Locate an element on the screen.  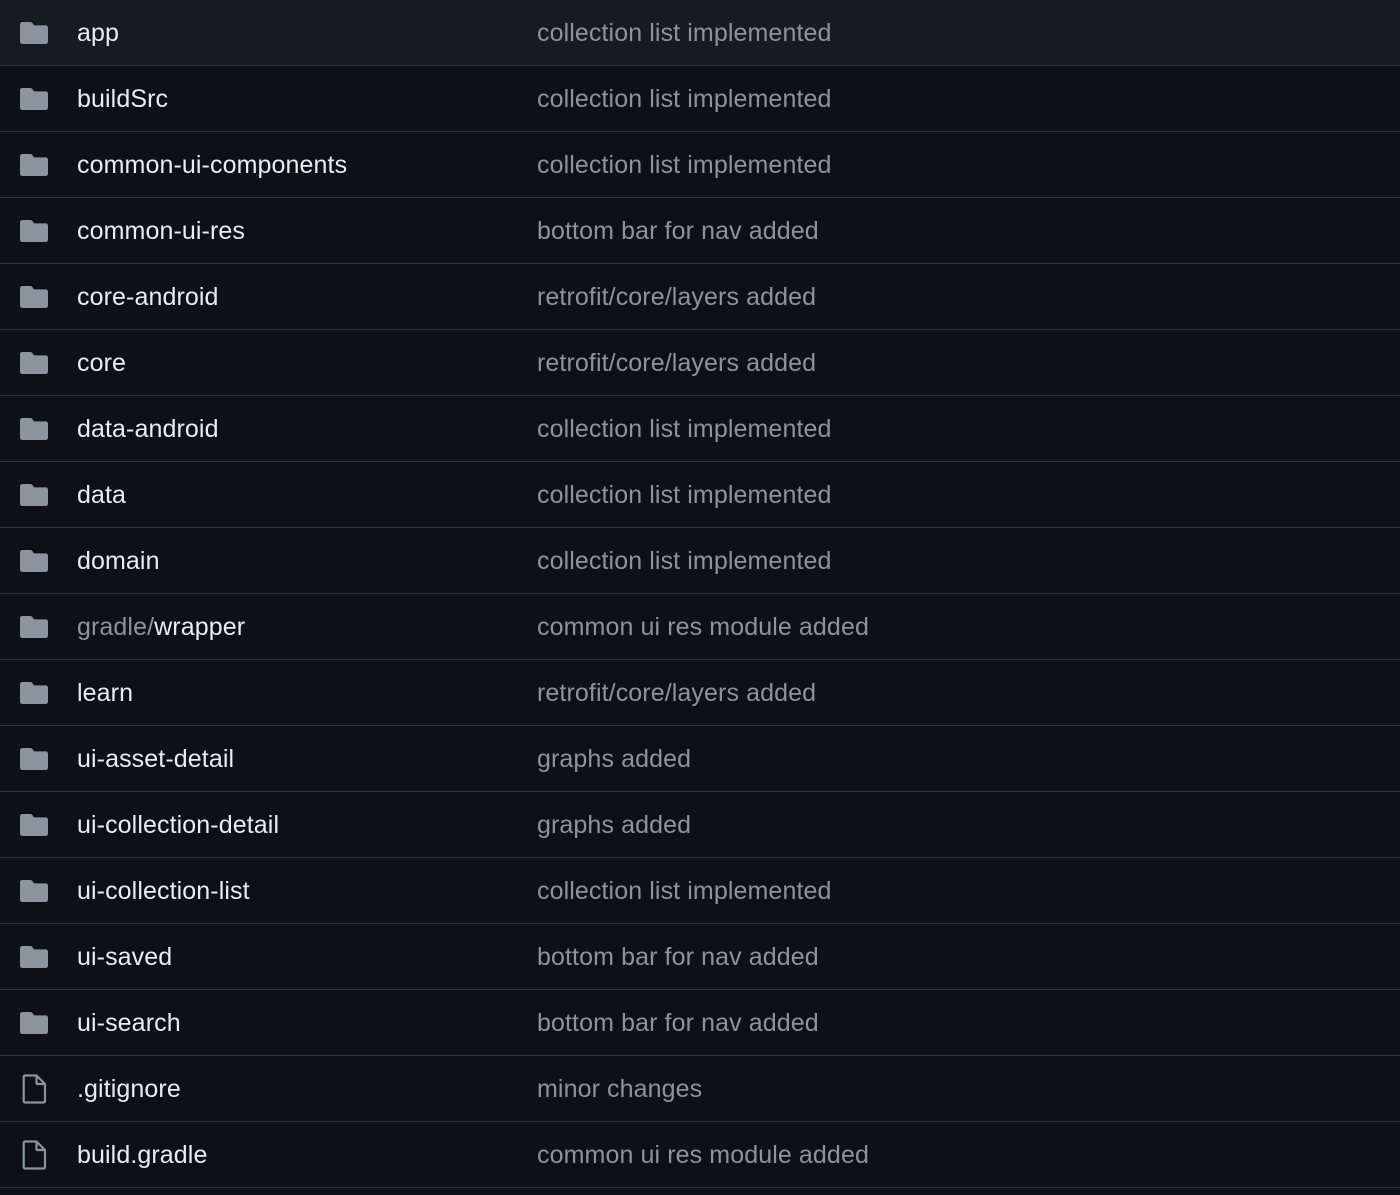
file-name-base: core is located at coordinates (101, 363).